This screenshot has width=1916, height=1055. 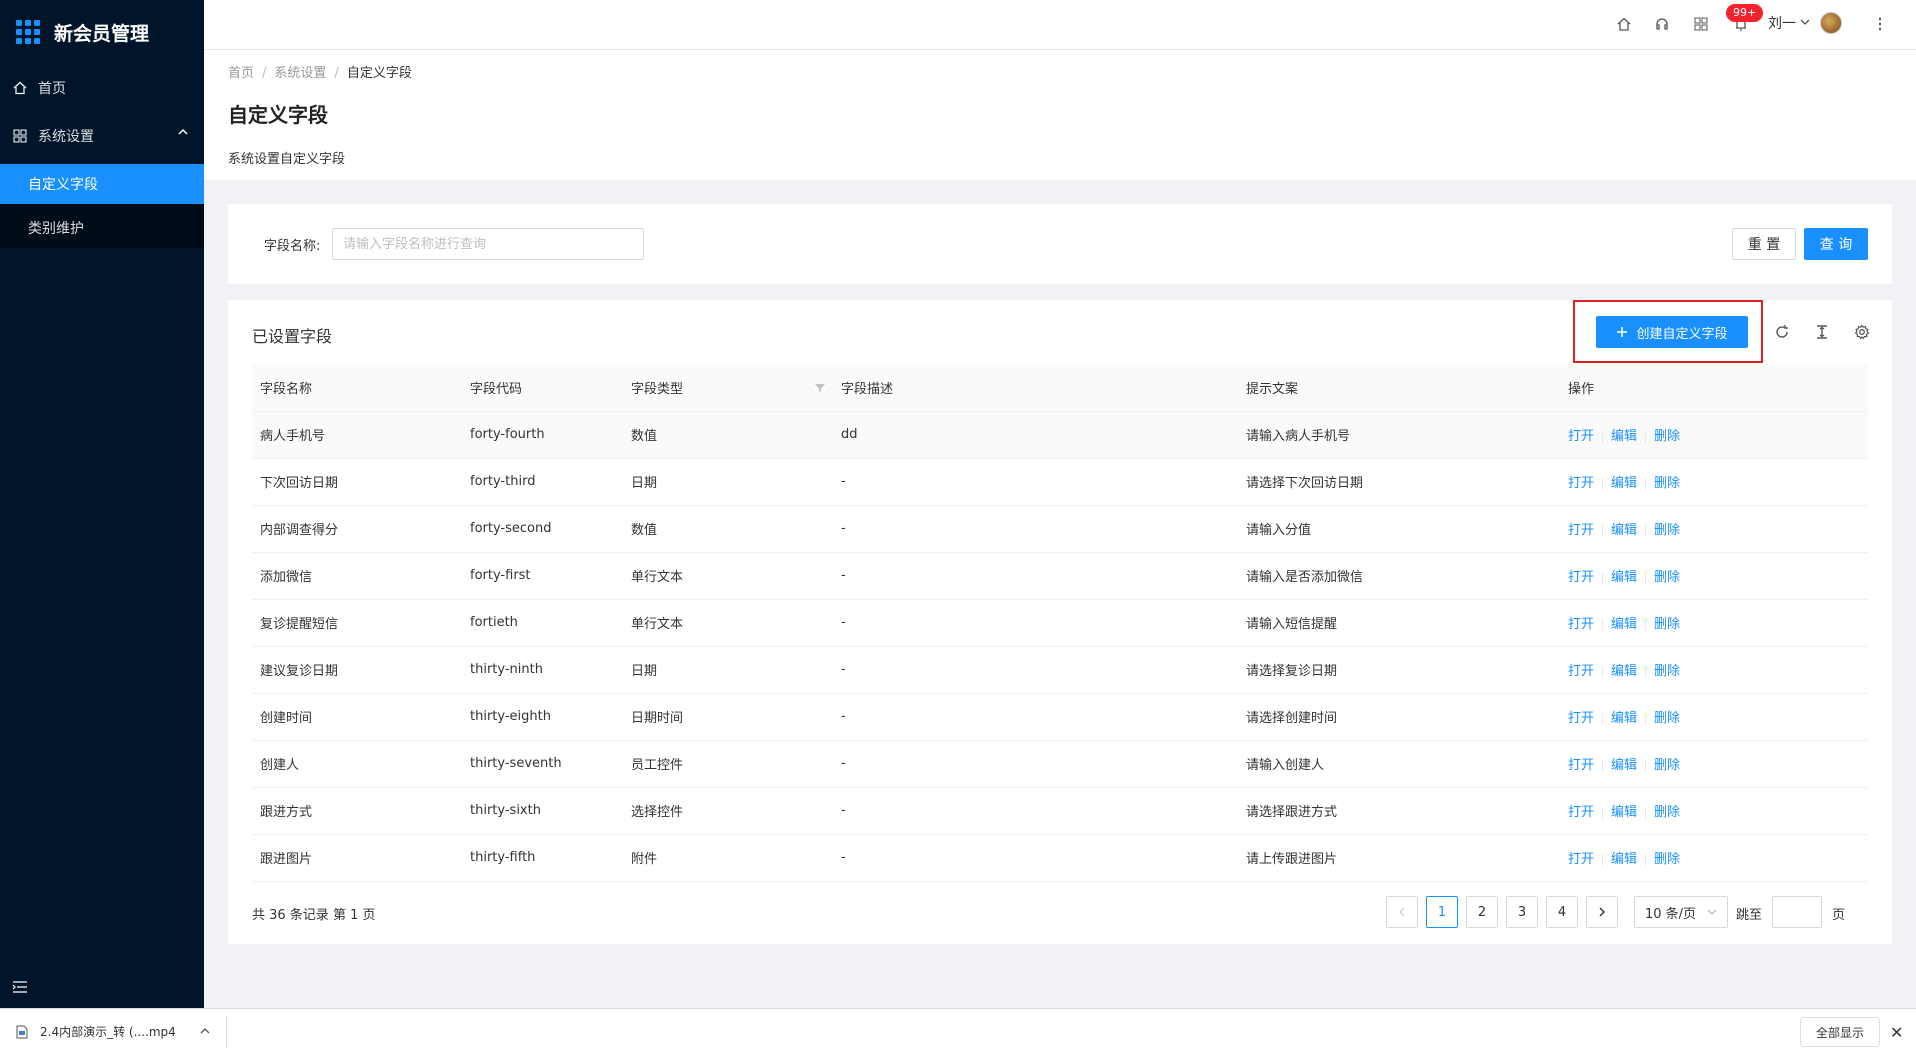 What do you see at coordinates (292, 246) in the screenshot?
I see `search-label: 字段名称:` at bounding box center [292, 246].